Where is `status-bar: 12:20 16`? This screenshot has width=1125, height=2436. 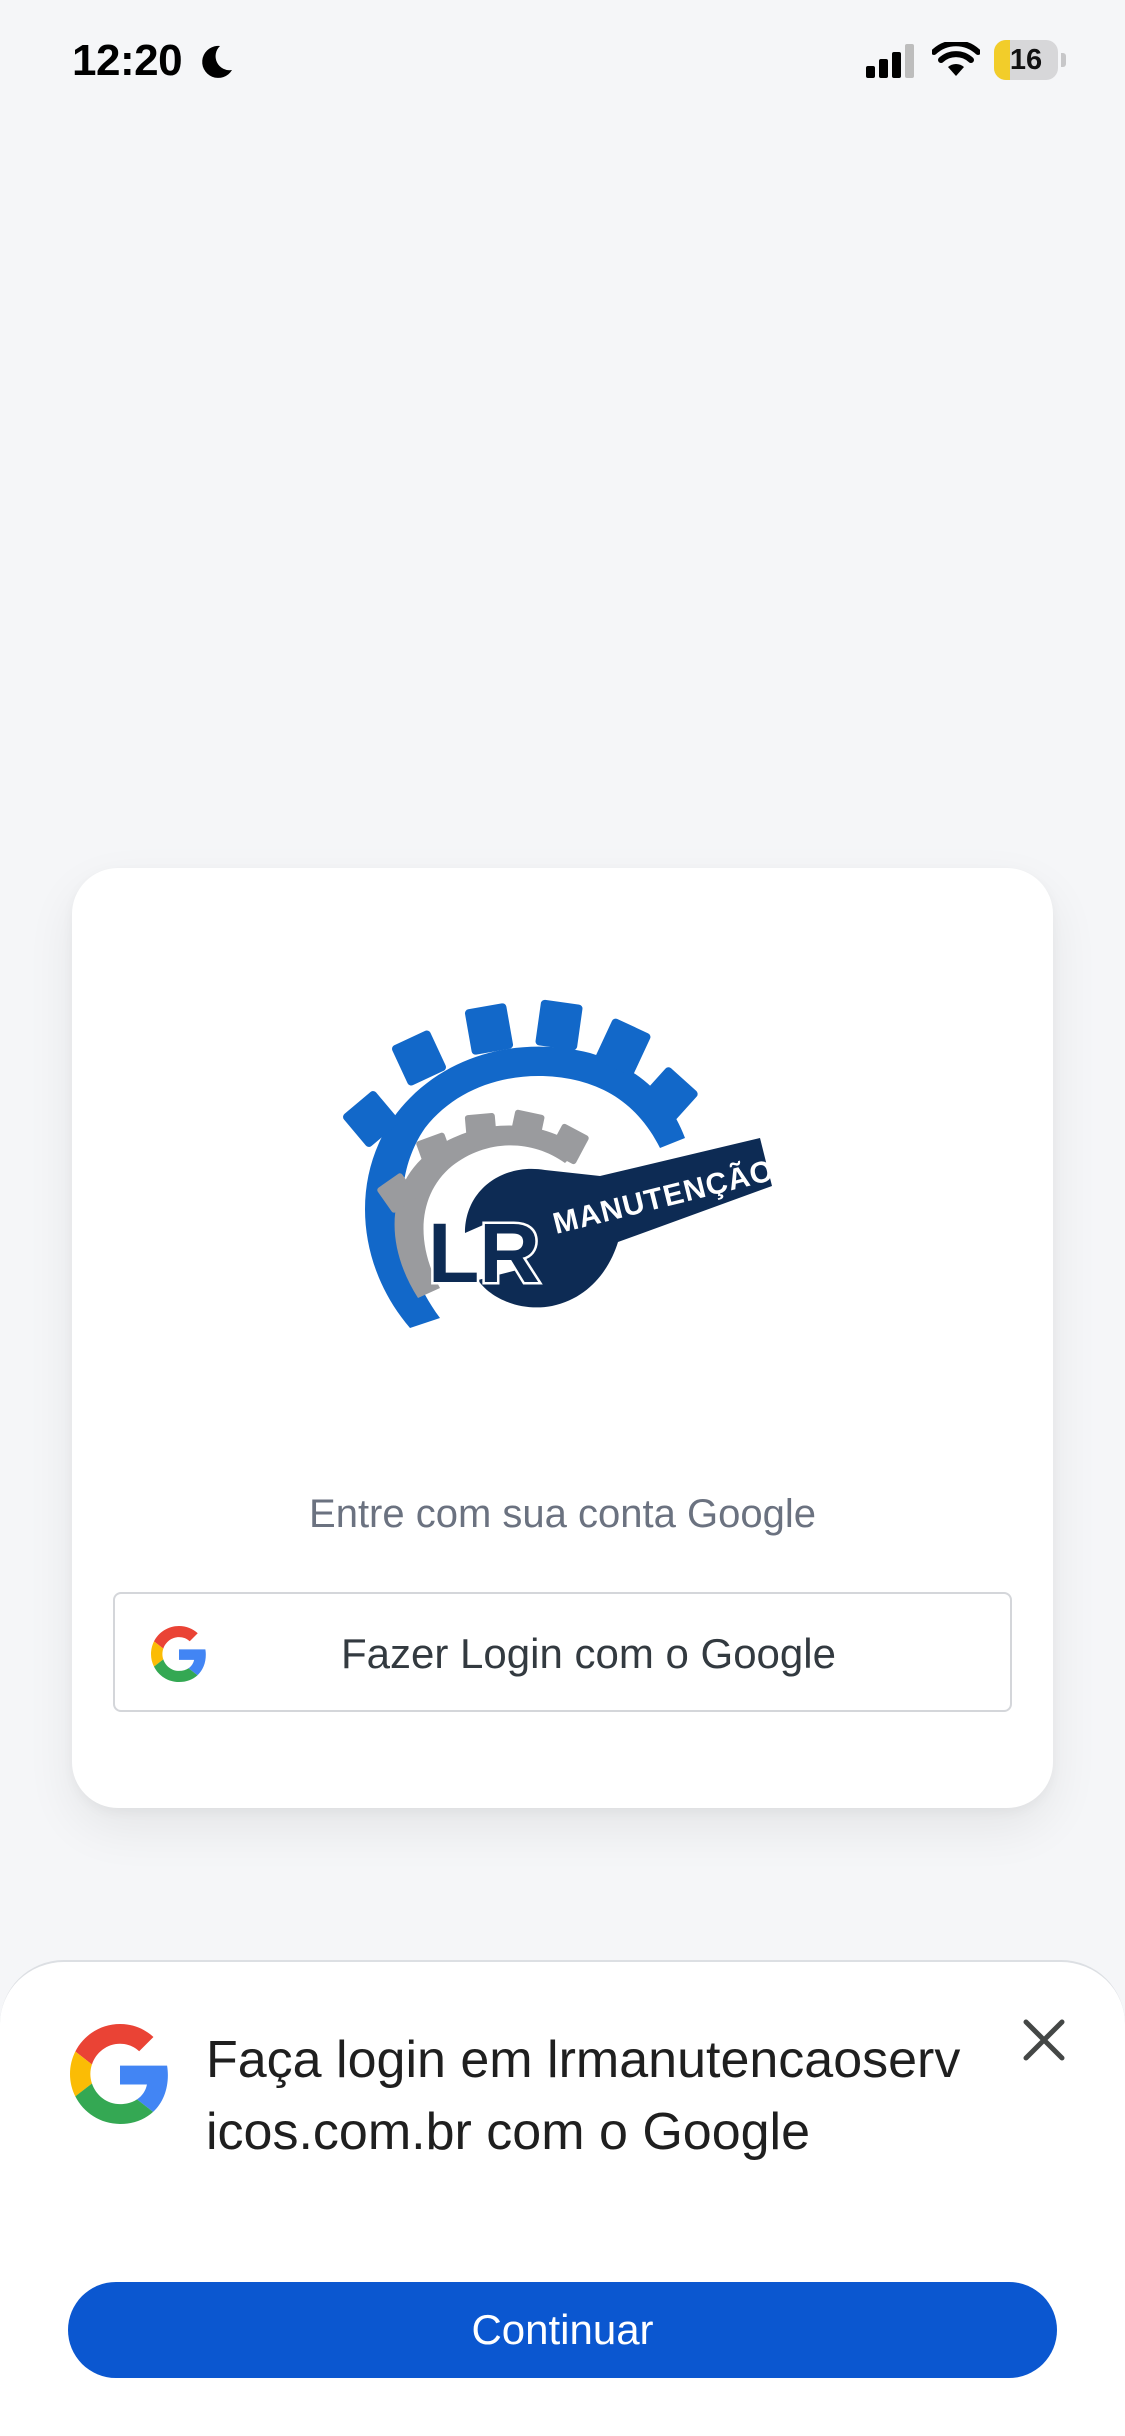
status-bar: 12:20 16 is located at coordinates (562, 60).